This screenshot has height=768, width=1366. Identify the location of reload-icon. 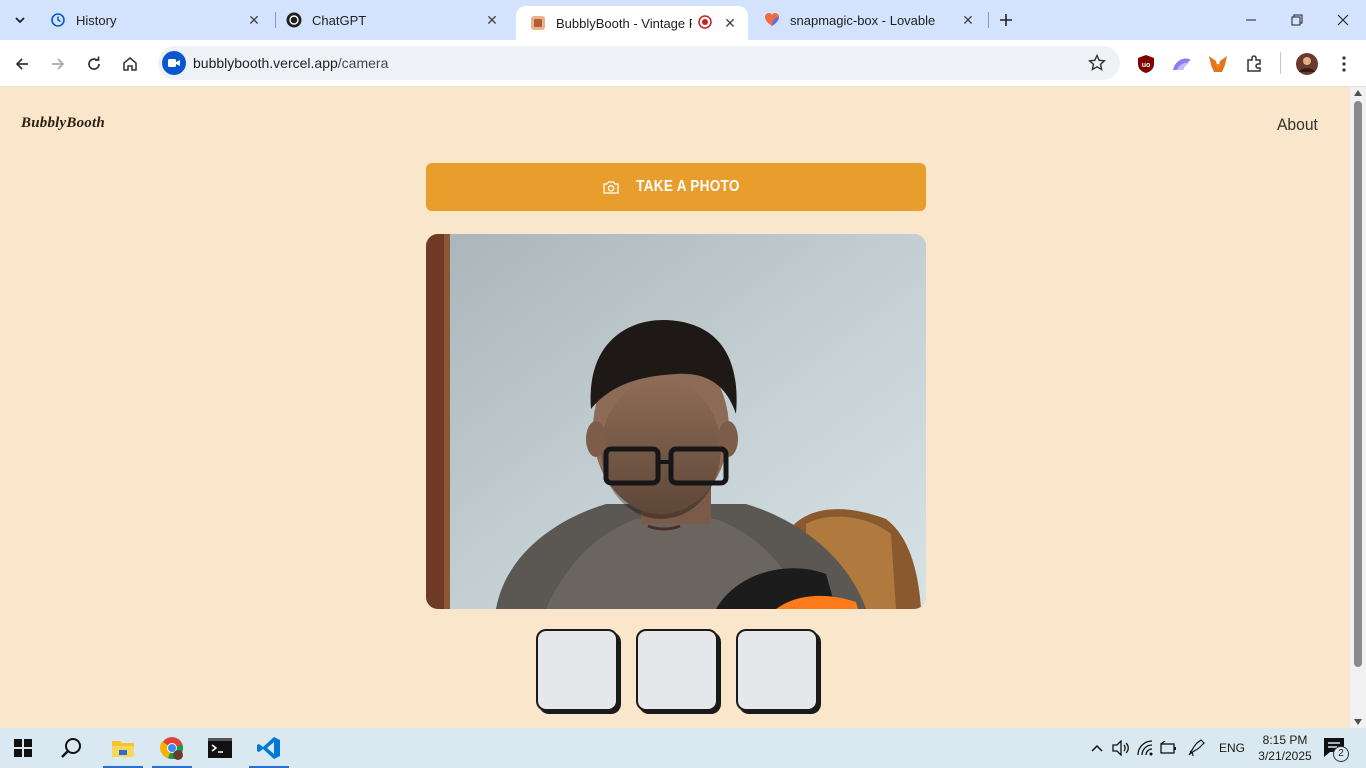
(94, 63).